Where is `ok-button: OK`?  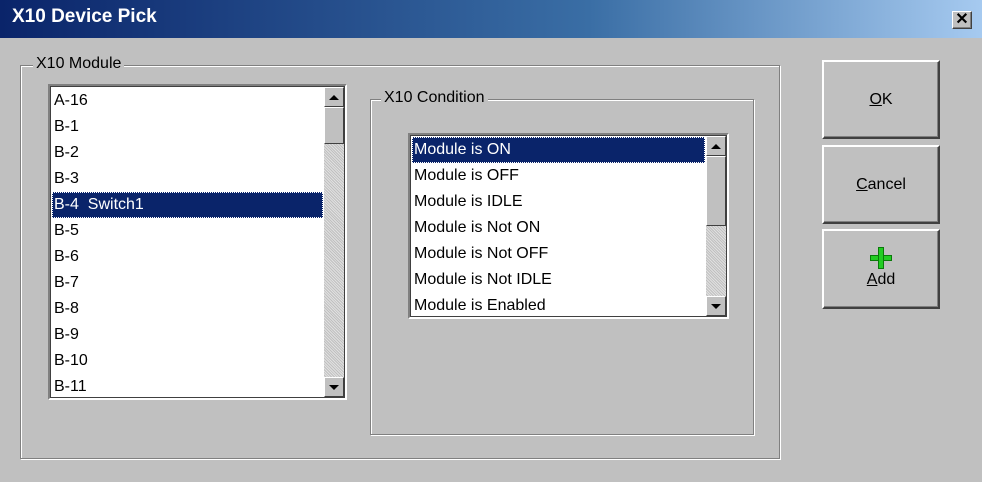
ok-button: OK is located at coordinates (881, 99).